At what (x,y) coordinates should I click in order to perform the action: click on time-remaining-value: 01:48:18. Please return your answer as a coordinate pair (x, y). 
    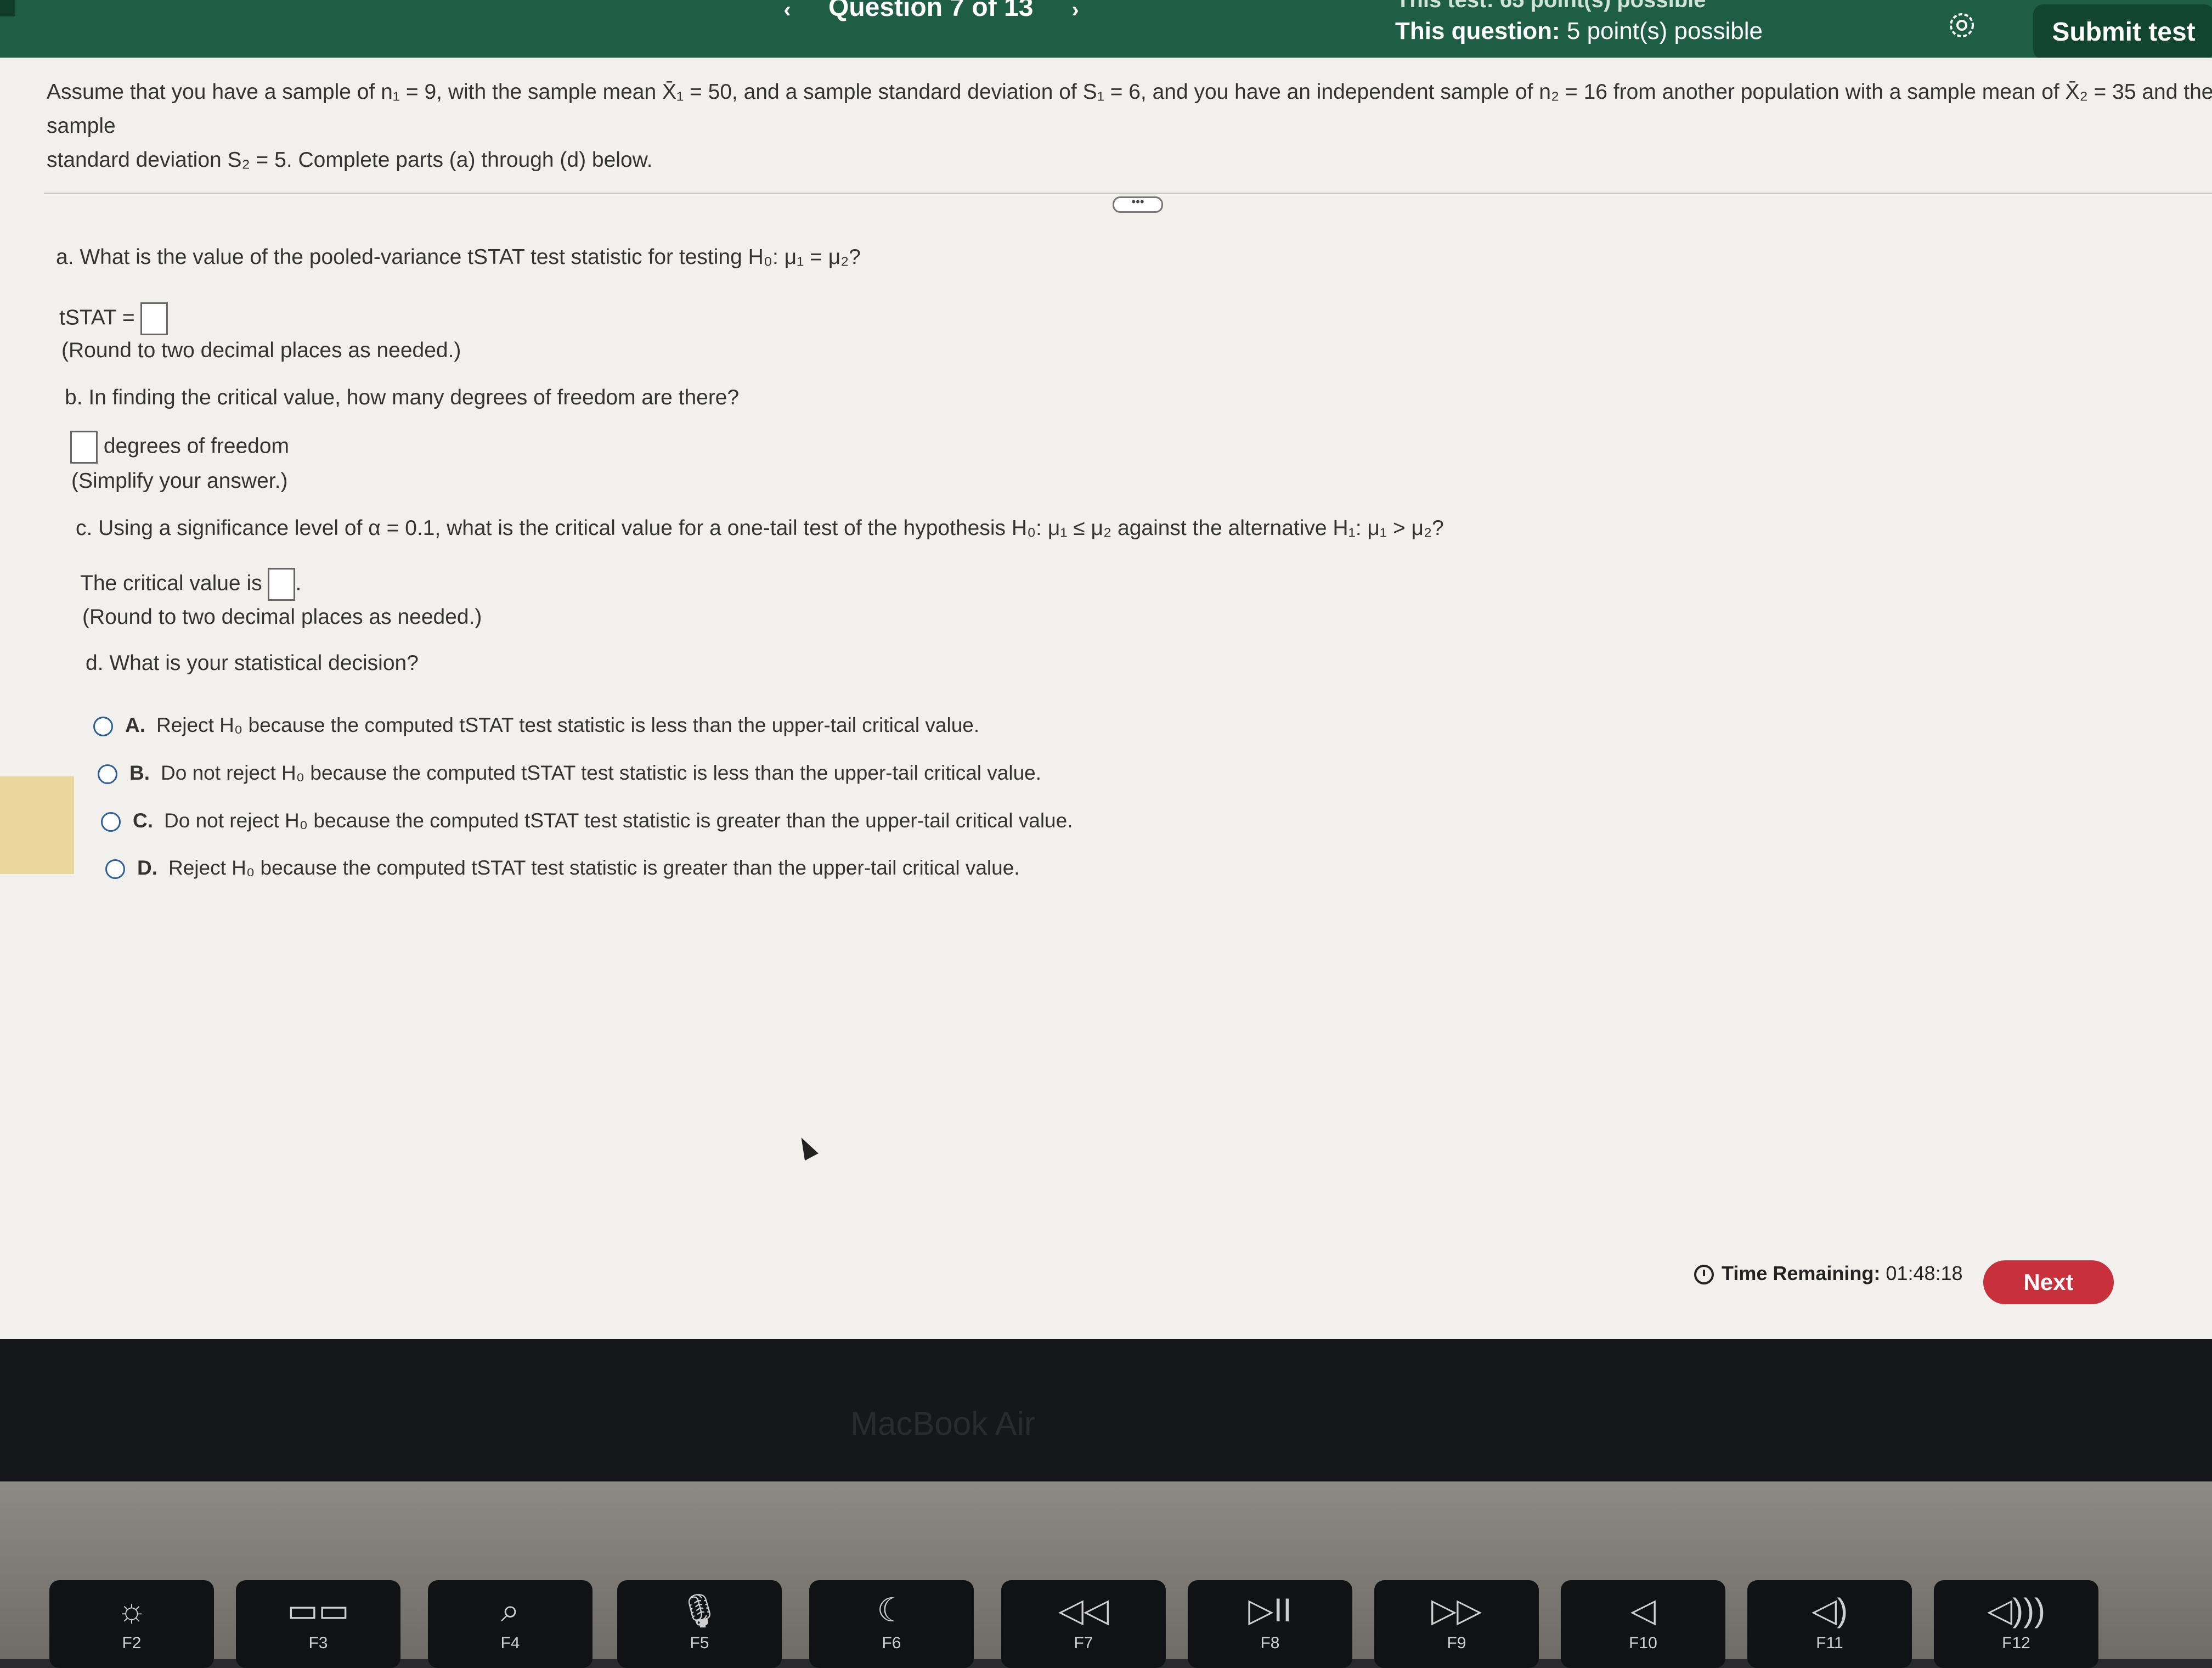
    Looking at the image, I should click on (1925, 1273).